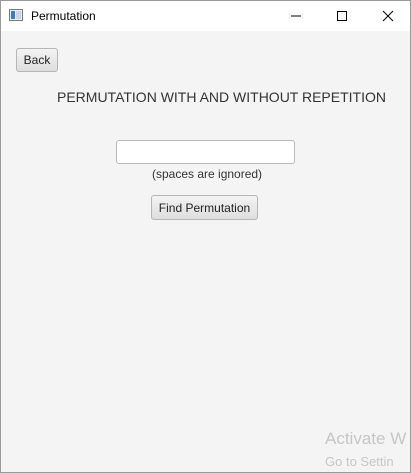 The image size is (411, 473). I want to click on back-button-label: Back, so click(37, 60).